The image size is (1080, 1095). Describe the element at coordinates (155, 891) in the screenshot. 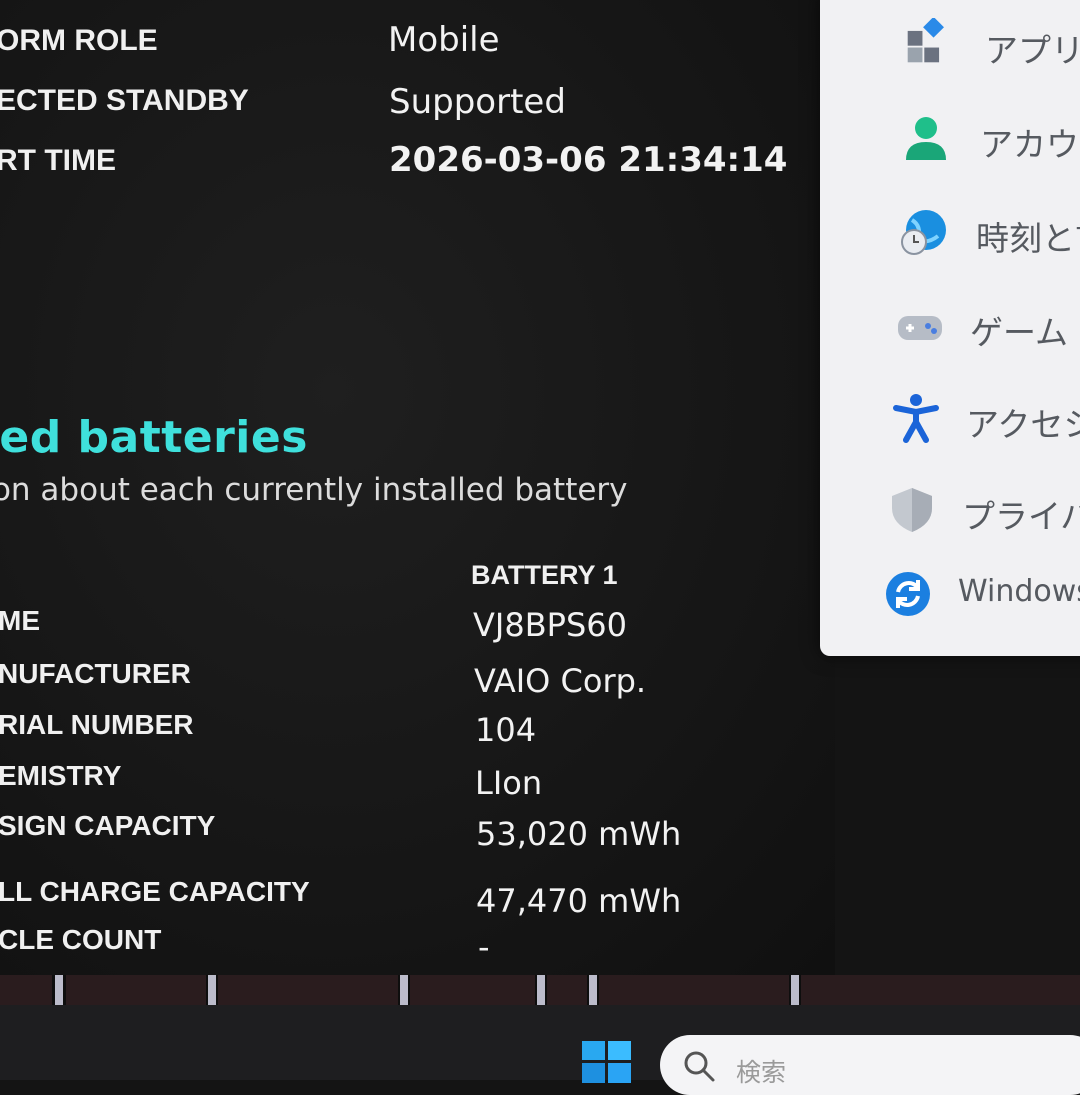

I see `battery-label-full-charge-capacity: LL CHARGE CAPACITY` at that location.